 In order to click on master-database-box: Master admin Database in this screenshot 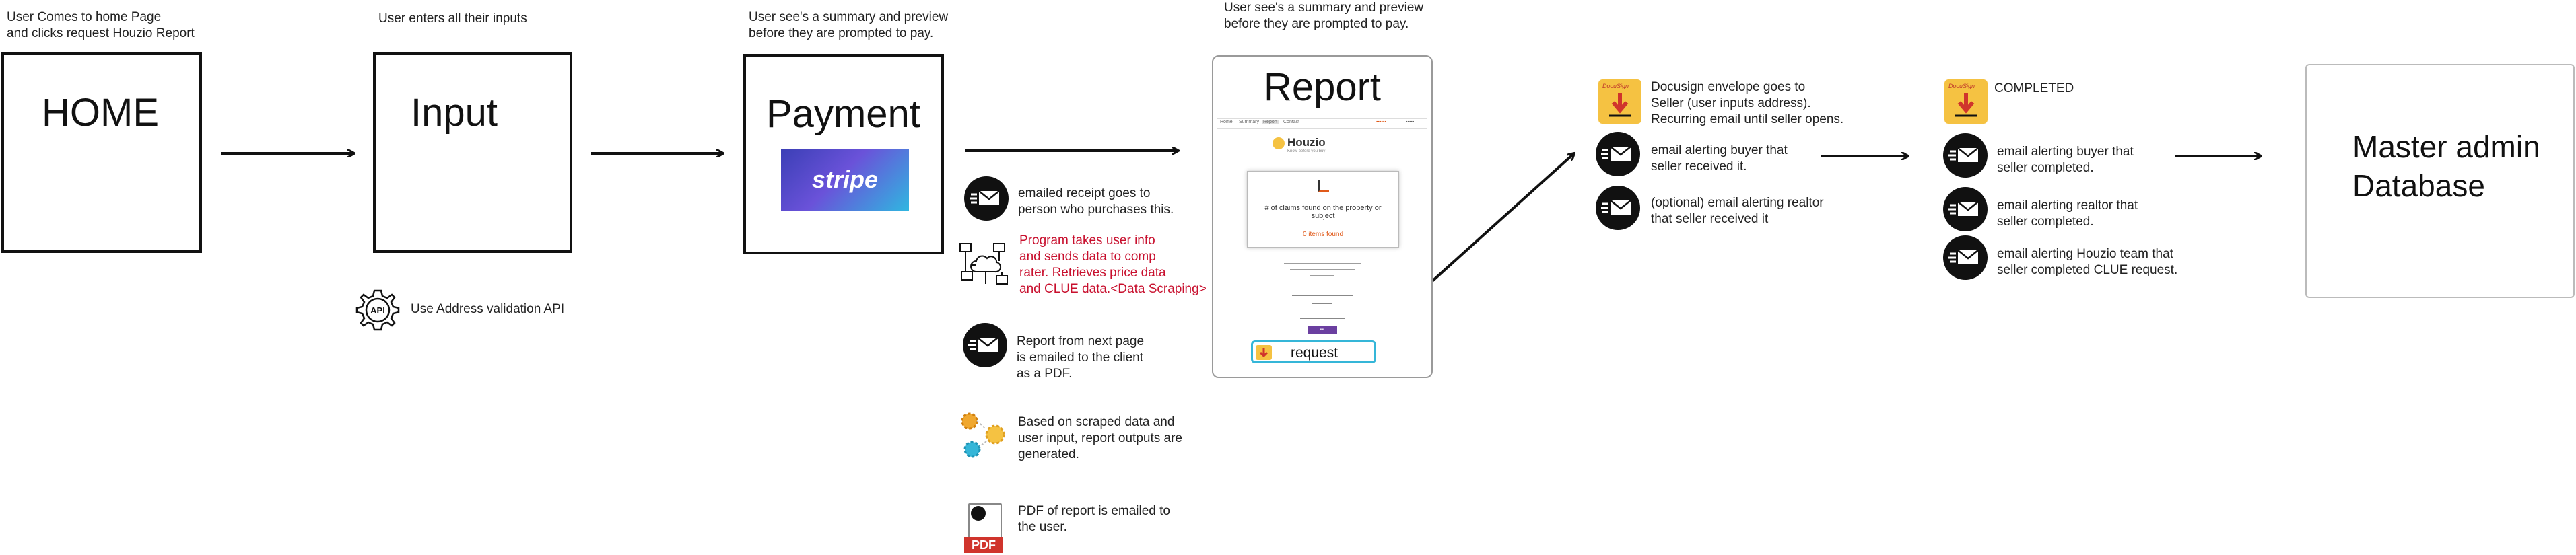, I will do `click(2440, 181)`.